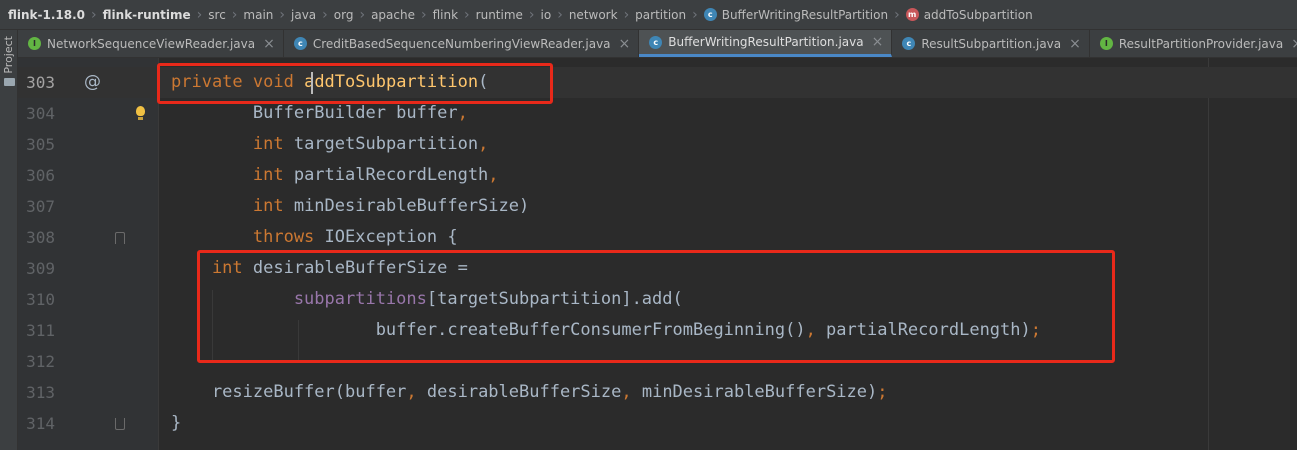 This screenshot has height=450, width=1297. What do you see at coordinates (40, 237) in the screenshot?
I see `line-number: 308` at bounding box center [40, 237].